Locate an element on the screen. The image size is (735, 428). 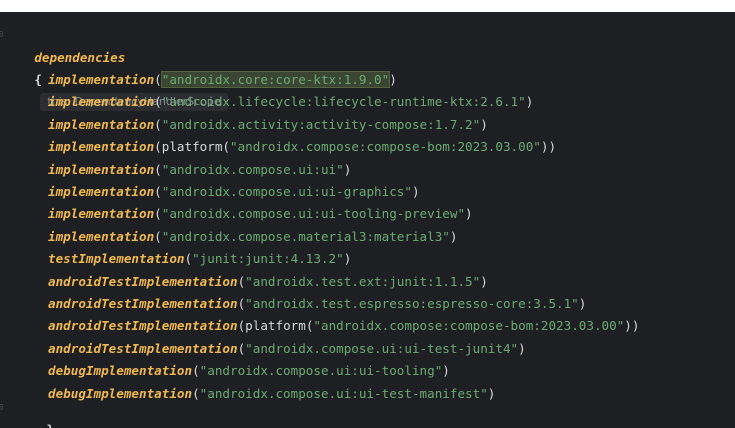
fold-end-icon: ⊟ is located at coordinates (1, 408).